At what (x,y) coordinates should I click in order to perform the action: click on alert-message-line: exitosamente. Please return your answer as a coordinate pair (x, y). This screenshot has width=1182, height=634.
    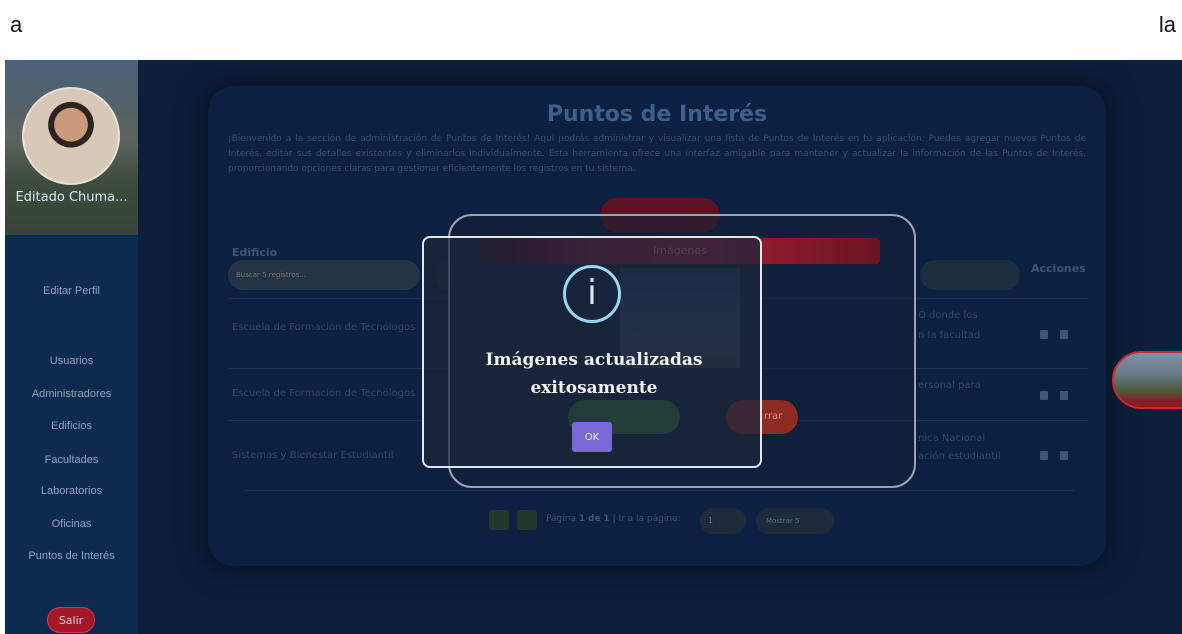
    Looking at the image, I should click on (594, 388).